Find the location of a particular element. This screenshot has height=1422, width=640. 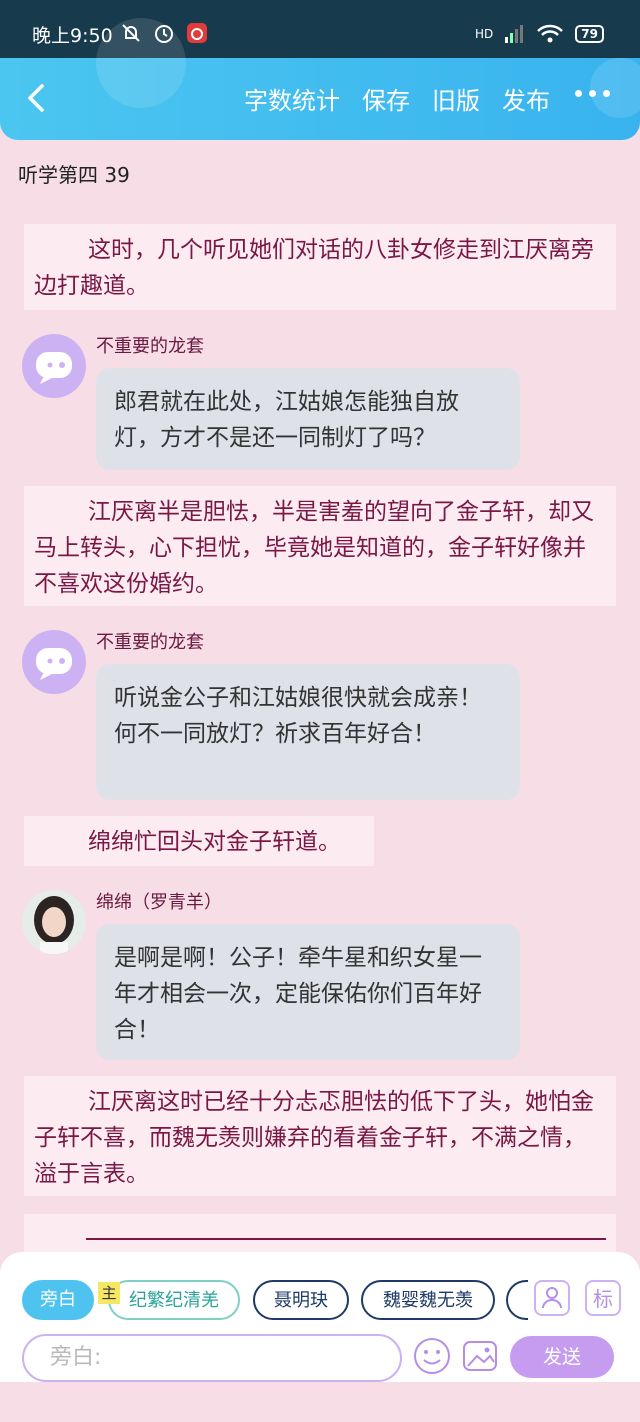

chevron-left-icon is located at coordinates (38, 98).